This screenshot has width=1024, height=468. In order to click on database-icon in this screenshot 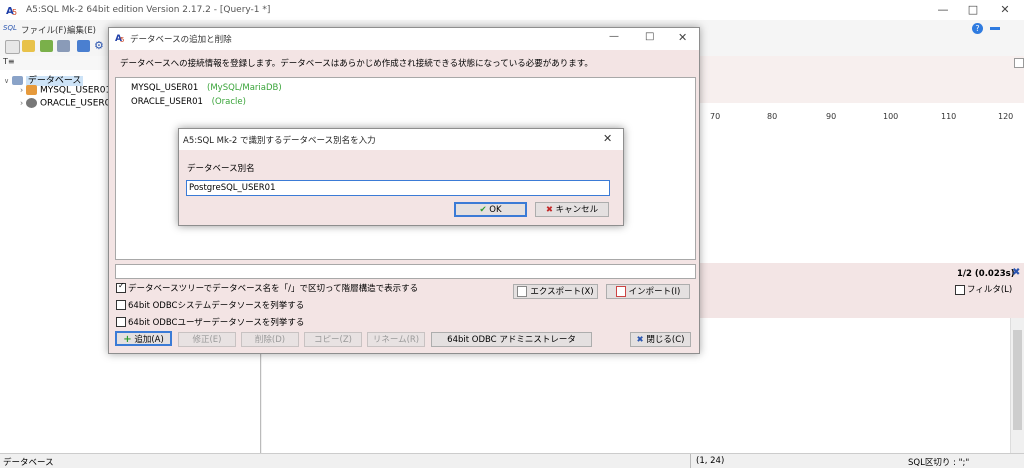, I will do `click(63, 46)`.